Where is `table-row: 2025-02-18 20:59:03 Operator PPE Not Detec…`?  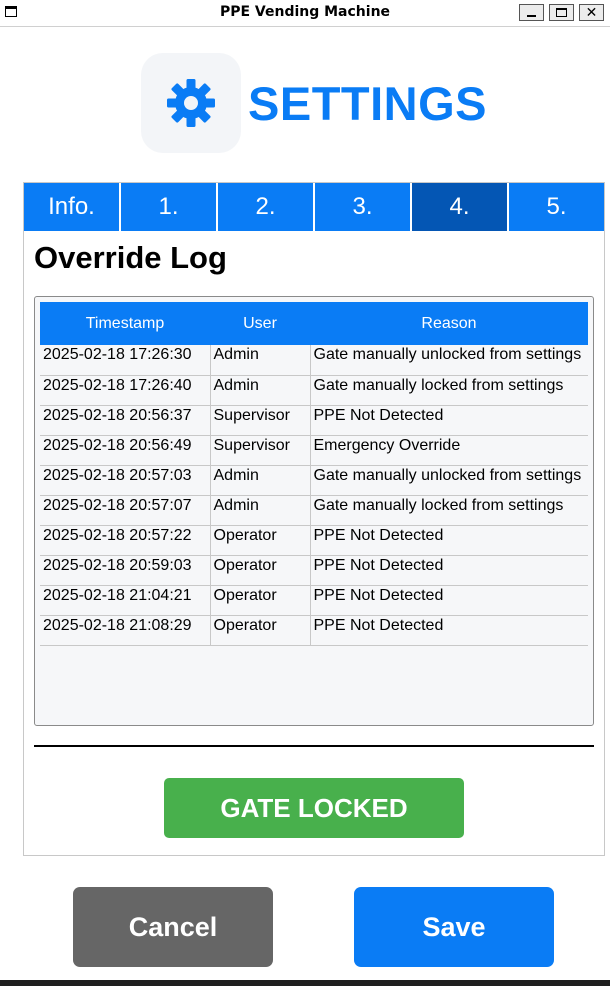
table-row: 2025-02-18 20:59:03 Operator PPE Not Detec… is located at coordinates (314, 570).